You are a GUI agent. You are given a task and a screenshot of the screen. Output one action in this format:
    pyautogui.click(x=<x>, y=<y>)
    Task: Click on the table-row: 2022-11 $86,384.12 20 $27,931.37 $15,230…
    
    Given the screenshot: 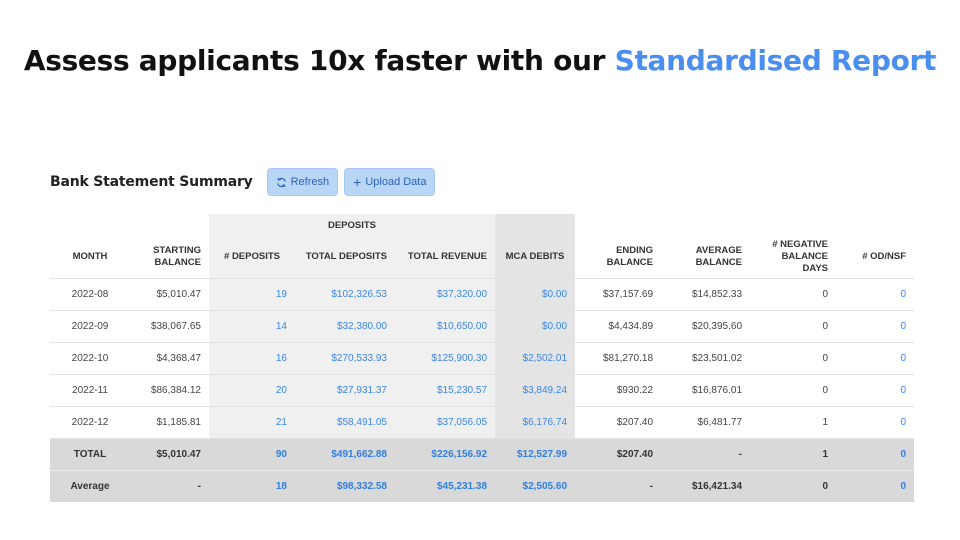 What is the action you would take?
    pyautogui.click(x=482, y=390)
    